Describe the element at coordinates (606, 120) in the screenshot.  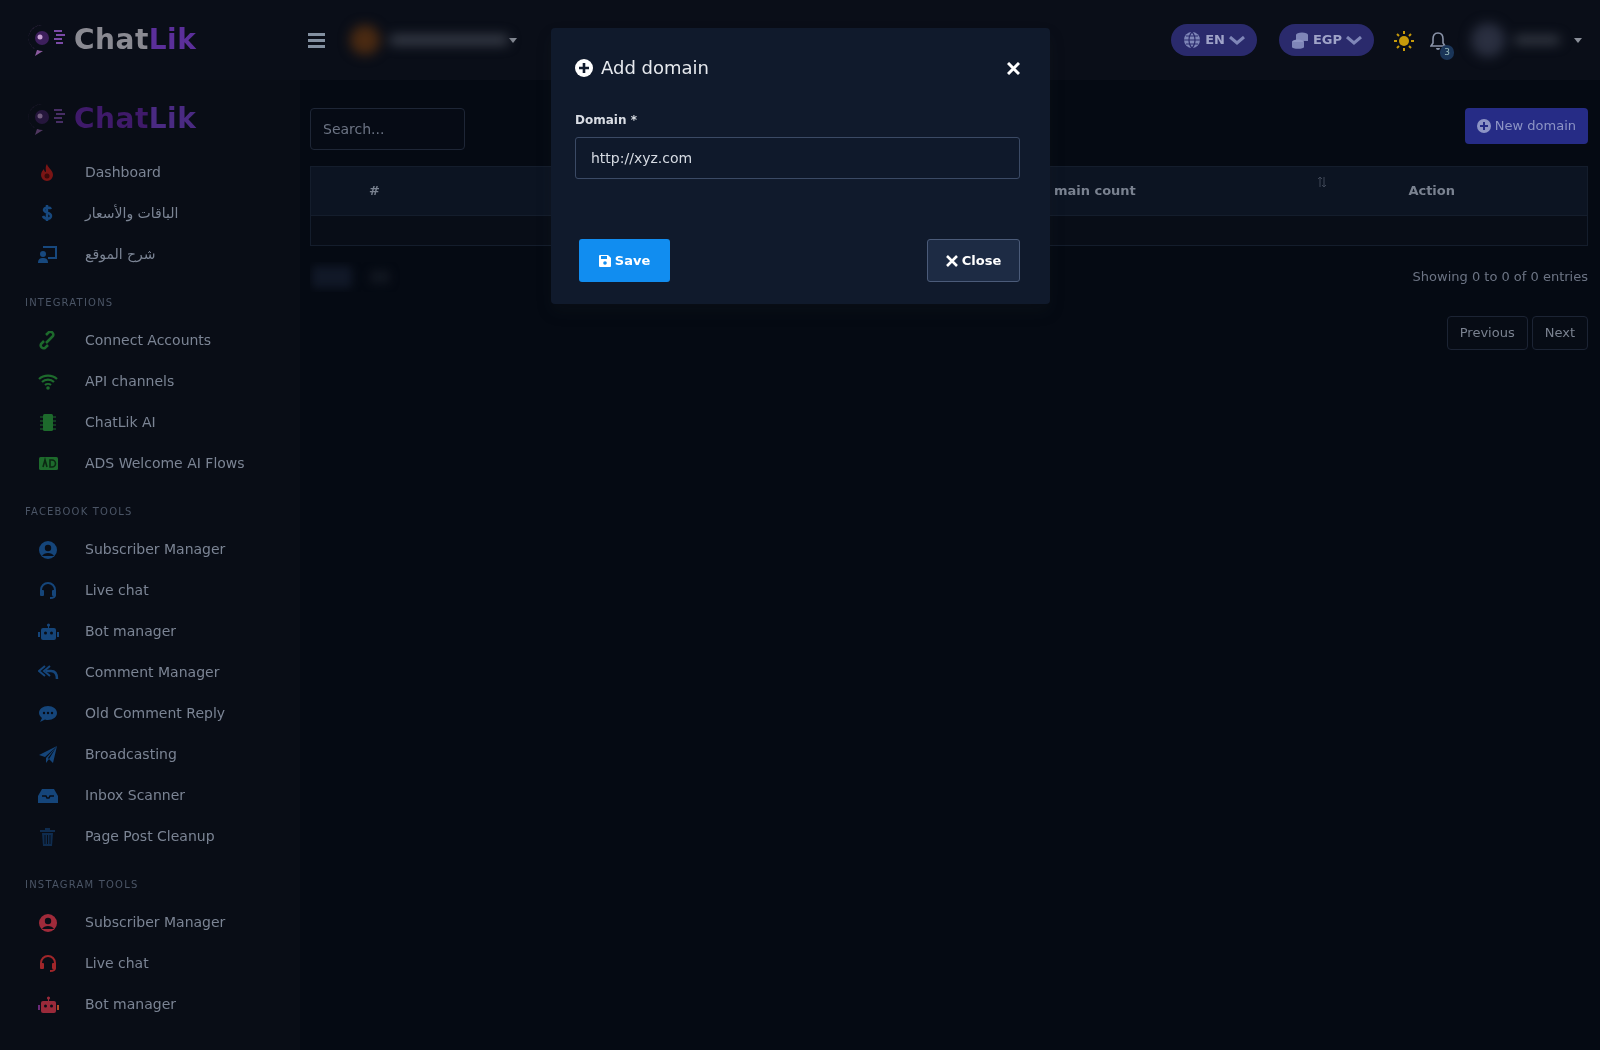
I see `field-label: Domain *` at that location.